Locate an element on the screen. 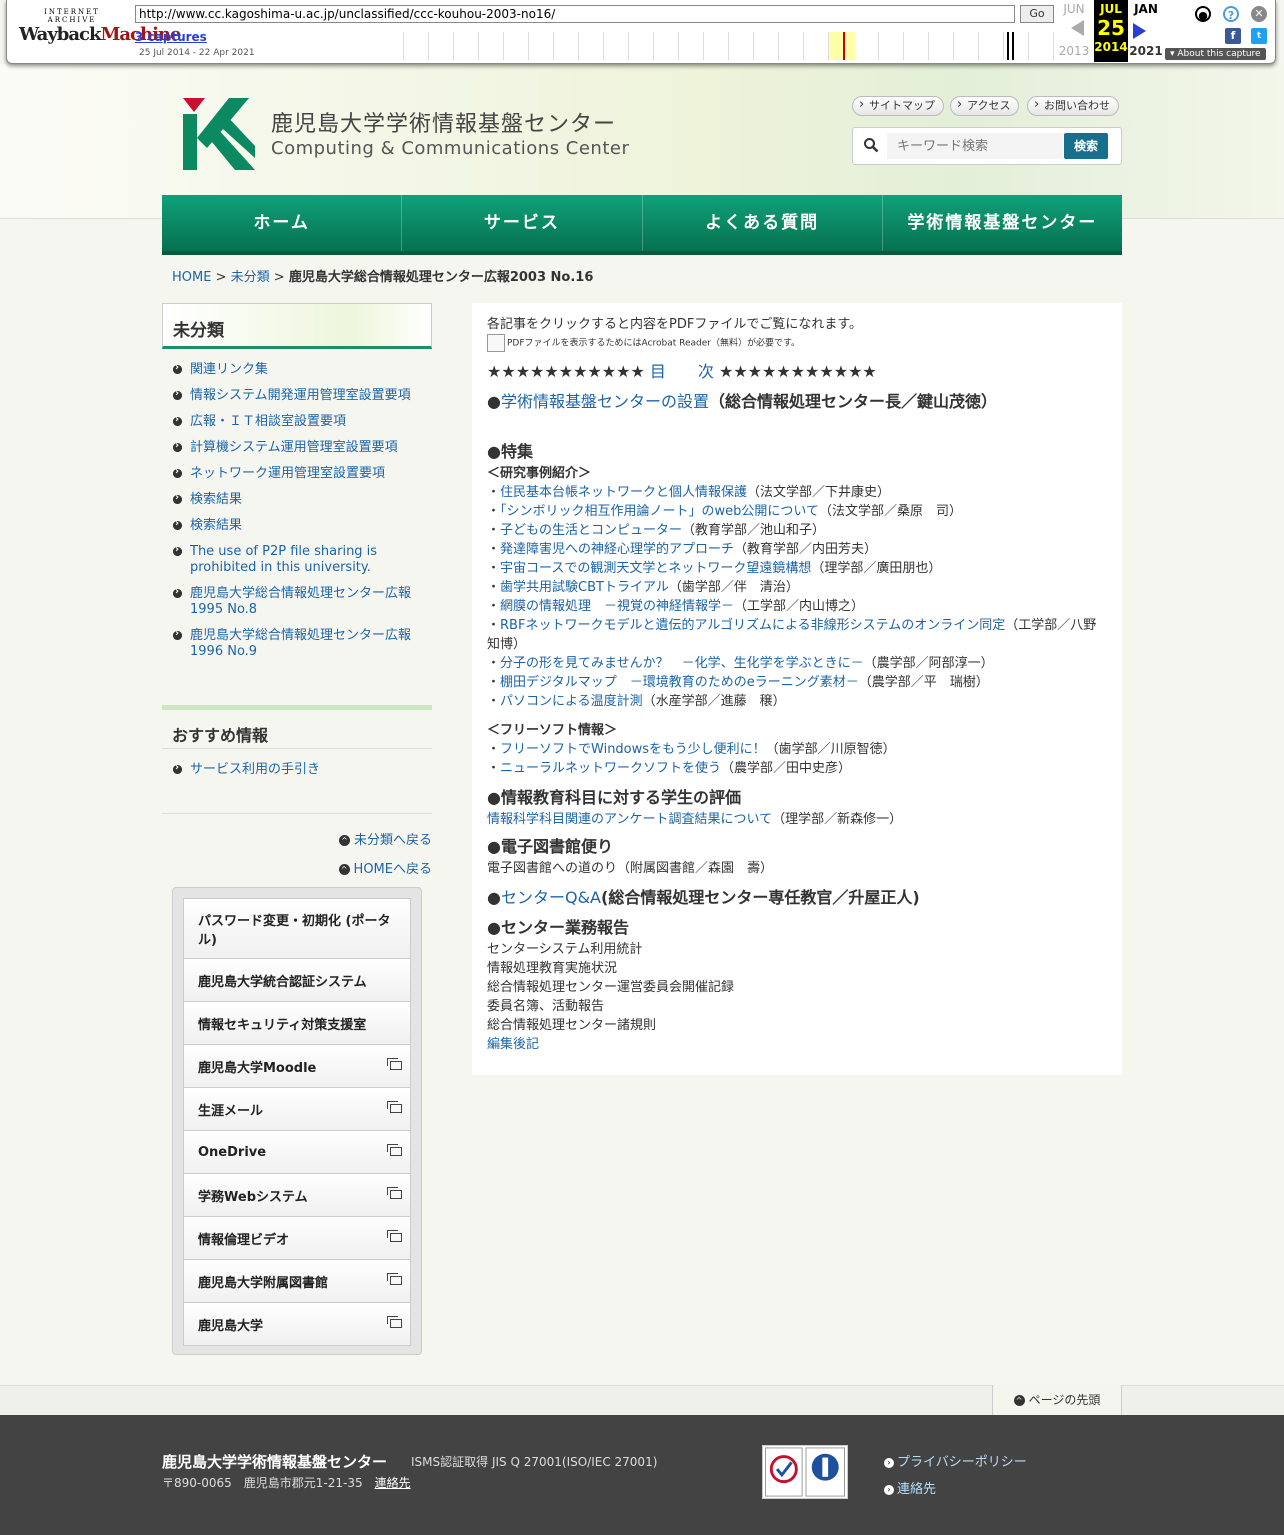  breadcrumb: HOME > 未分類 > 鹿児島大学総合情報処理センター広報2003 No.16 is located at coordinates (382, 275).